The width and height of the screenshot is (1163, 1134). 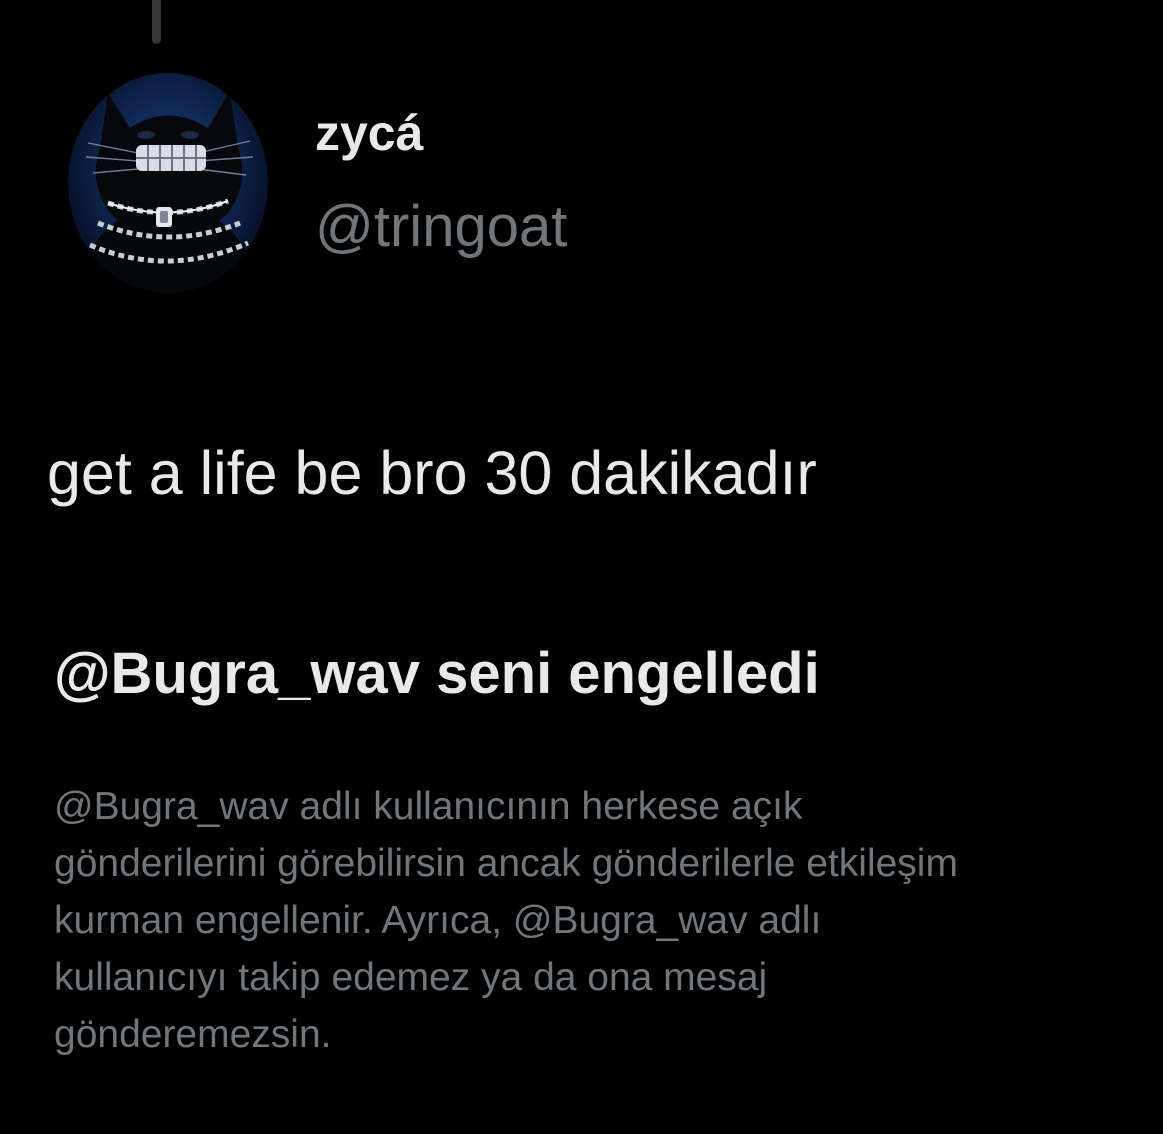 What do you see at coordinates (193, 1034) in the screenshot?
I see `blocked-notice-line: gönderemezsin.` at bounding box center [193, 1034].